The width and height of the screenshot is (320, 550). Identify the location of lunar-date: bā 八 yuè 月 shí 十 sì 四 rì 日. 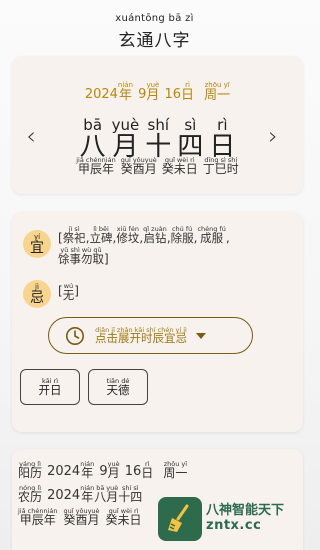
(157, 139).